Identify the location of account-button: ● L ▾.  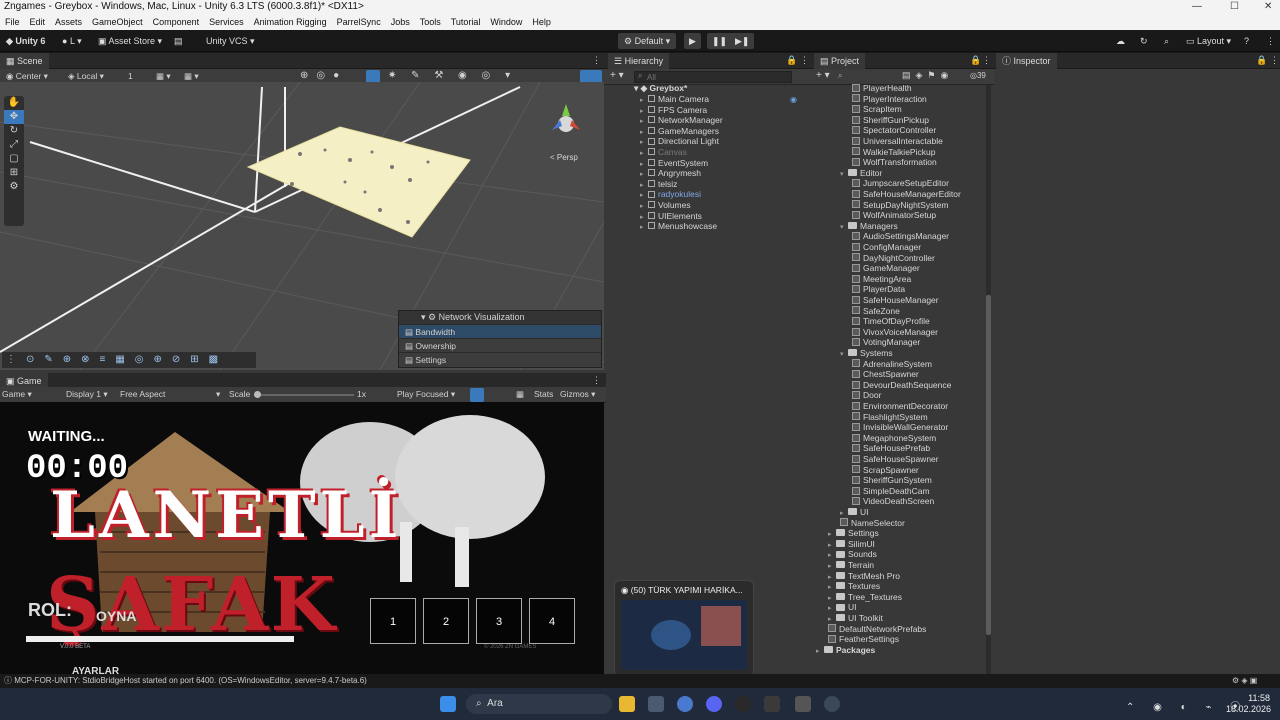
(72, 41).